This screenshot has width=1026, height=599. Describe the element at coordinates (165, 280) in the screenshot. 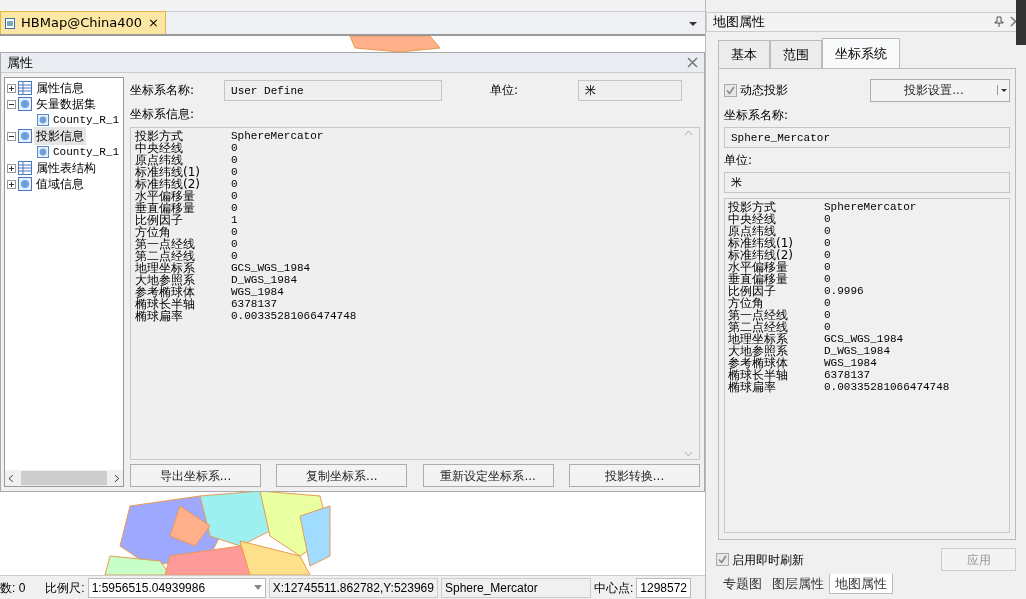

I see `info-label: 大地参照系` at that location.